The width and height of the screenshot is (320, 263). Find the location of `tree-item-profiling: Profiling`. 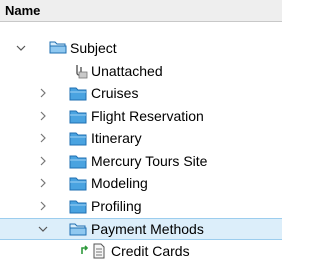

tree-item-profiling: Profiling is located at coordinates (141, 206).